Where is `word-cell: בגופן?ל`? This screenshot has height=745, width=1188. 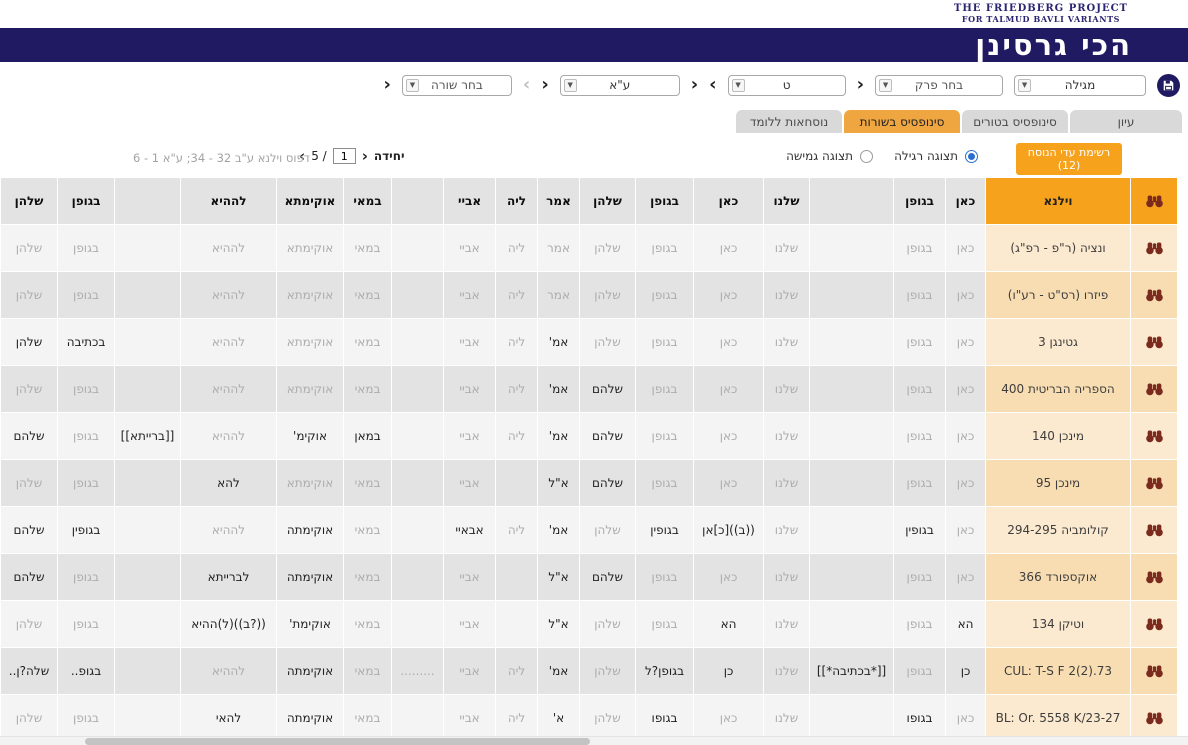
word-cell: בגופן?ל is located at coordinates (664, 671).